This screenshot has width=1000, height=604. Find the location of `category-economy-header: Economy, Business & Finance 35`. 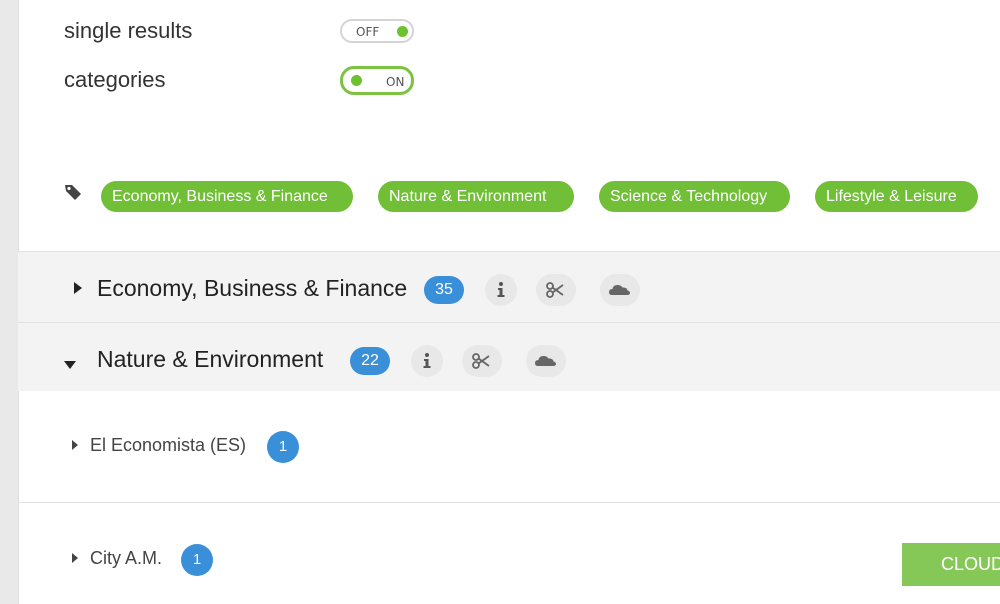

category-economy-header: Economy, Business & Finance 35 is located at coordinates (509, 287).